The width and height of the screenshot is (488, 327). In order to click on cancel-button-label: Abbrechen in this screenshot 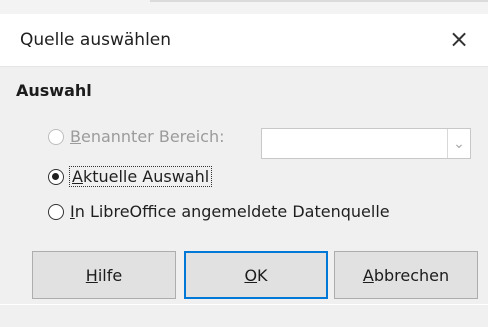, I will do `click(406, 275)`.